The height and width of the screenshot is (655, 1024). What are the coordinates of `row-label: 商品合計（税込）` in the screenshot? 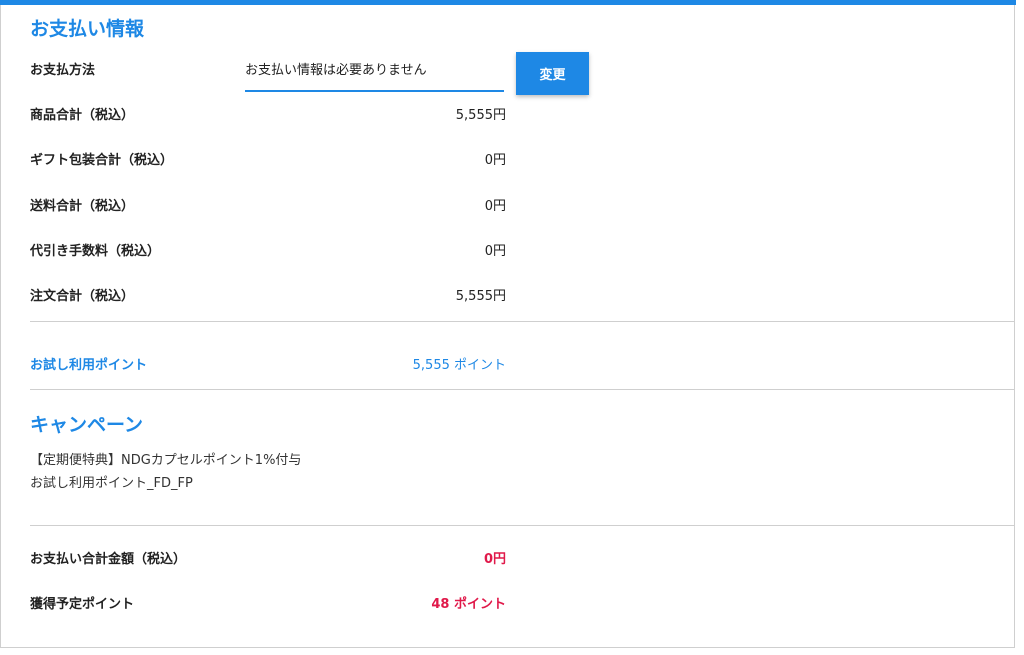 It's located at (82, 115).